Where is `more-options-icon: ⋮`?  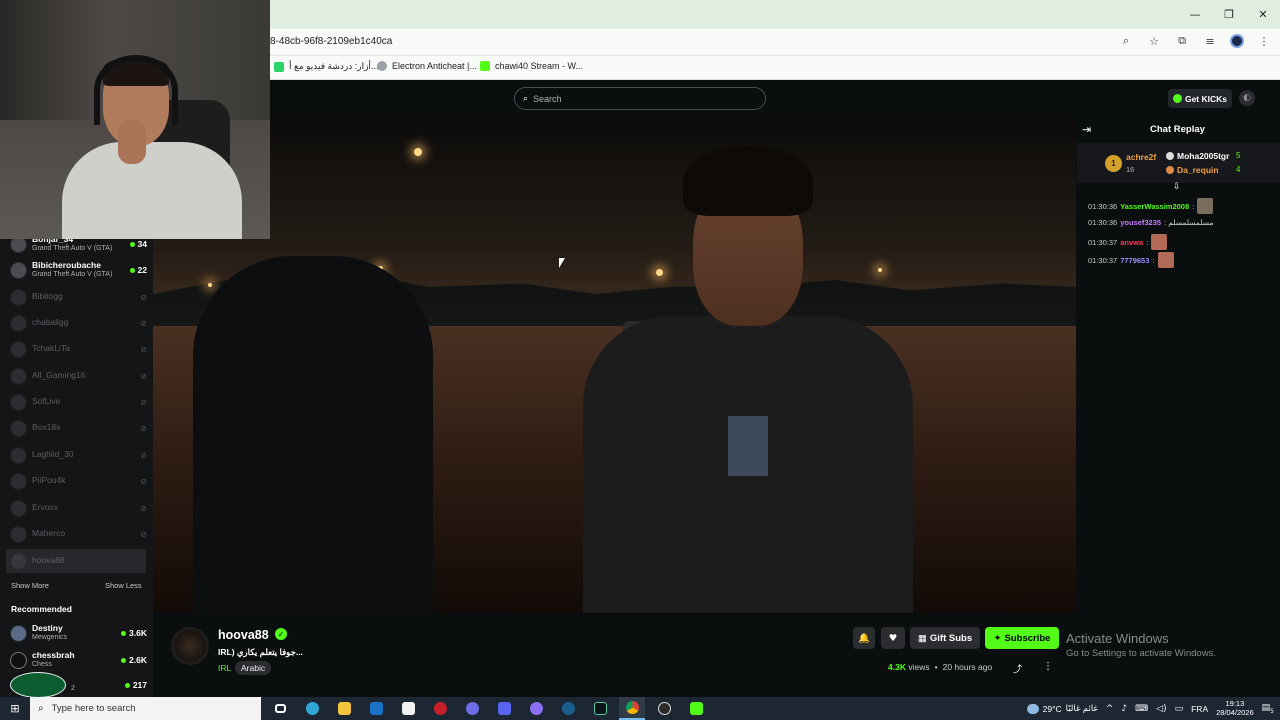
more-options-icon: ⋮ is located at coordinates (1048, 666).